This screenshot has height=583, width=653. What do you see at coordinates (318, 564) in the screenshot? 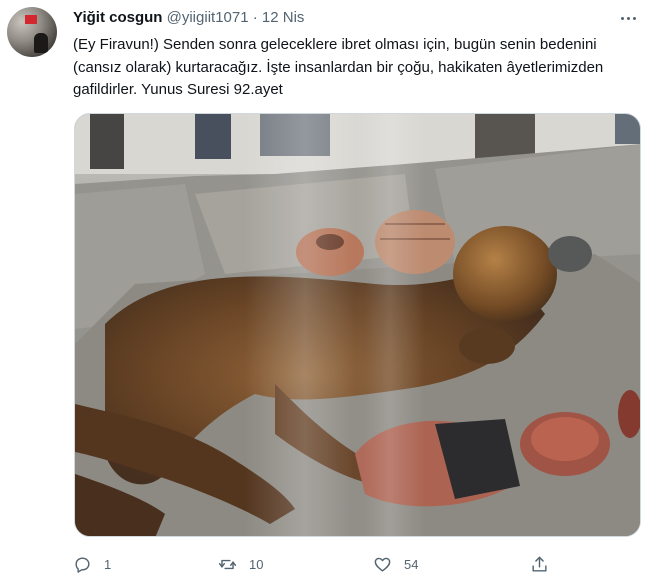
I see `tweet-actions: 1 10 54` at bounding box center [318, 564].